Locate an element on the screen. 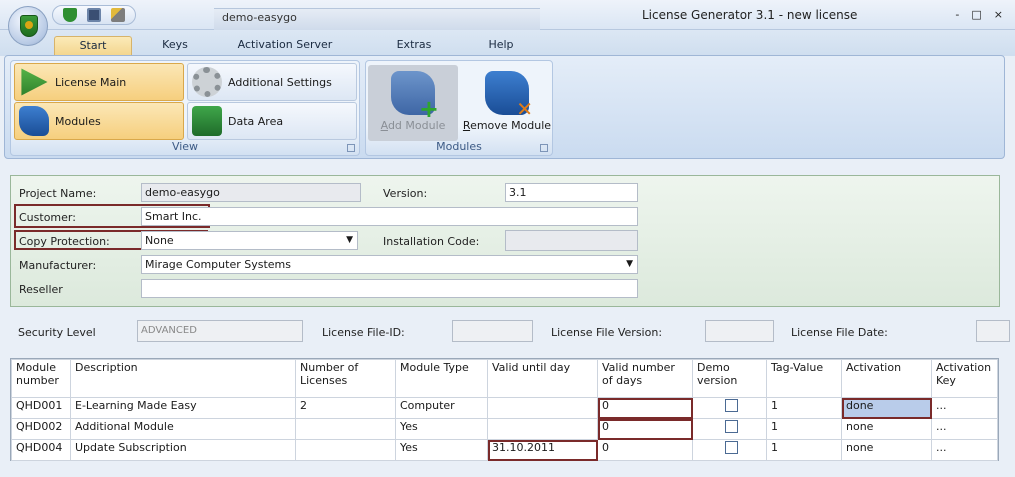 The height and width of the screenshot is (477, 1015). shield-icon is located at coordinates (70, 15).